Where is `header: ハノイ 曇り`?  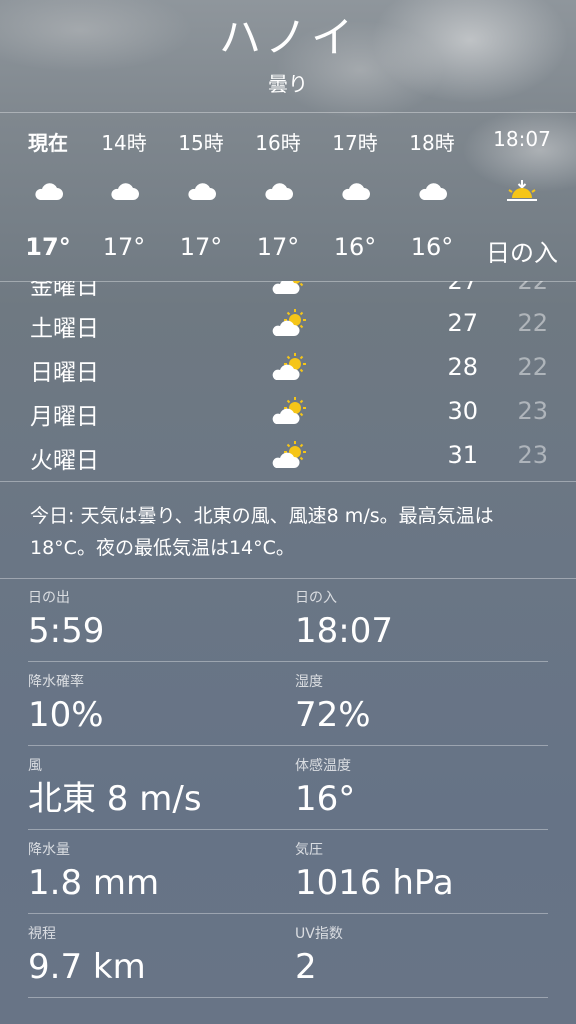
header: ハノイ 曇り is located at coordinates (288, 54).